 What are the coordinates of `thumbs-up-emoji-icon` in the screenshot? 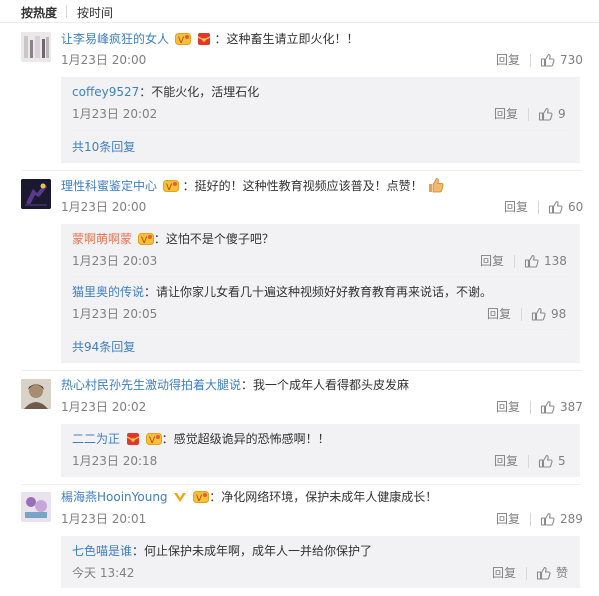 It's located at (436, 187).